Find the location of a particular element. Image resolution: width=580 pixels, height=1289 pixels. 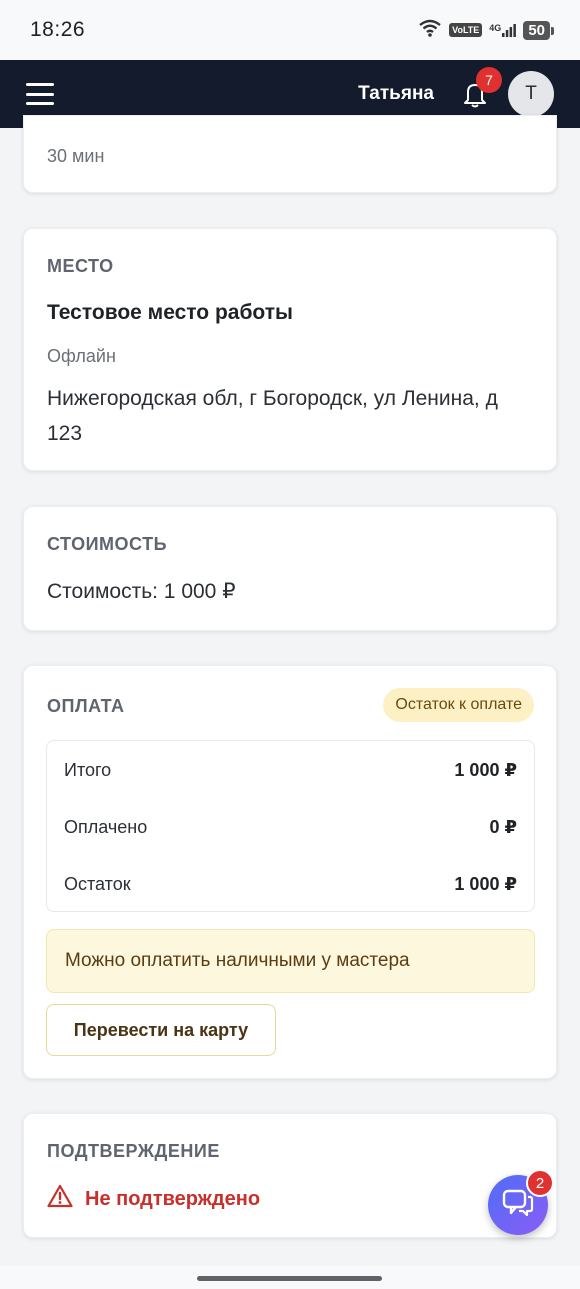

status-bar: 18:26 VoLTE 4G 50 is located at coordinates (290, 30).